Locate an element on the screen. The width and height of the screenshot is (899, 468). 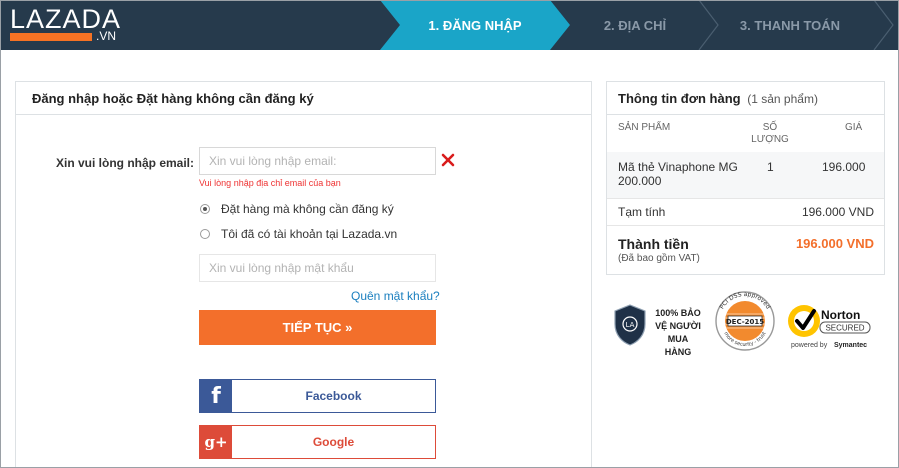
protect-line: HÀNG is located at coordinates (678, 352).